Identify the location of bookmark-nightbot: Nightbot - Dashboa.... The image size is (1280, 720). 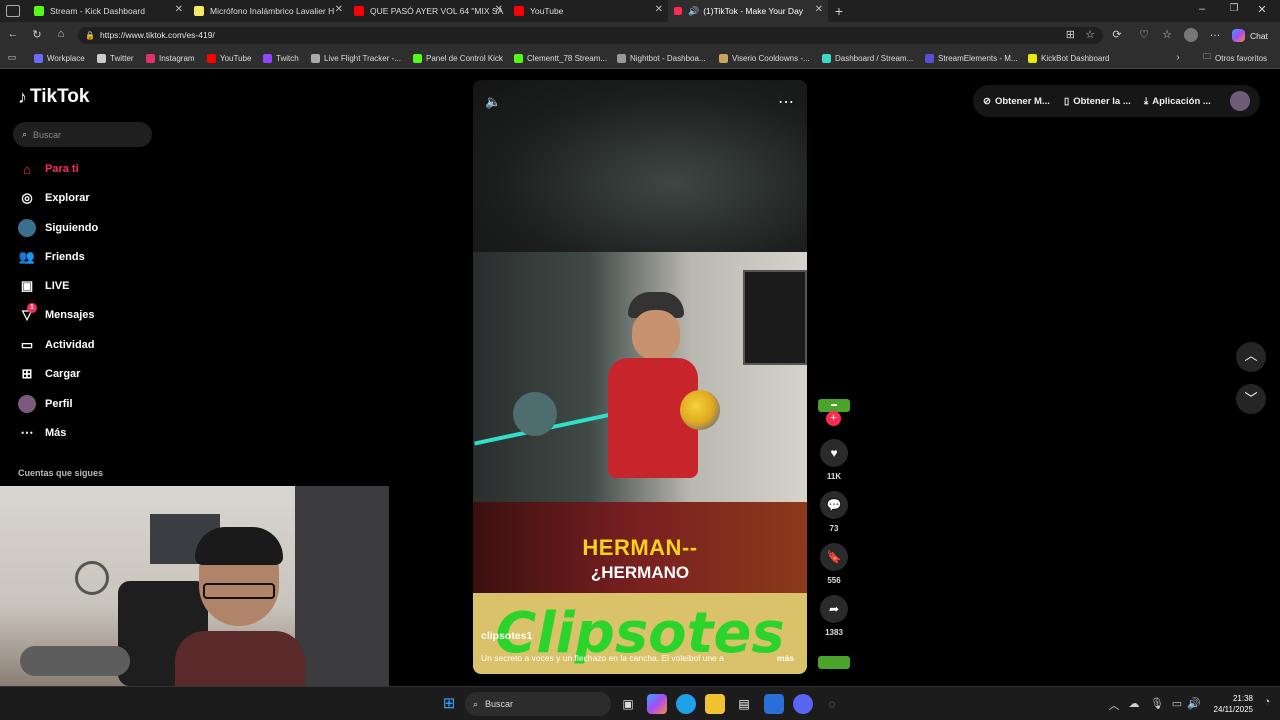
(661, 58).